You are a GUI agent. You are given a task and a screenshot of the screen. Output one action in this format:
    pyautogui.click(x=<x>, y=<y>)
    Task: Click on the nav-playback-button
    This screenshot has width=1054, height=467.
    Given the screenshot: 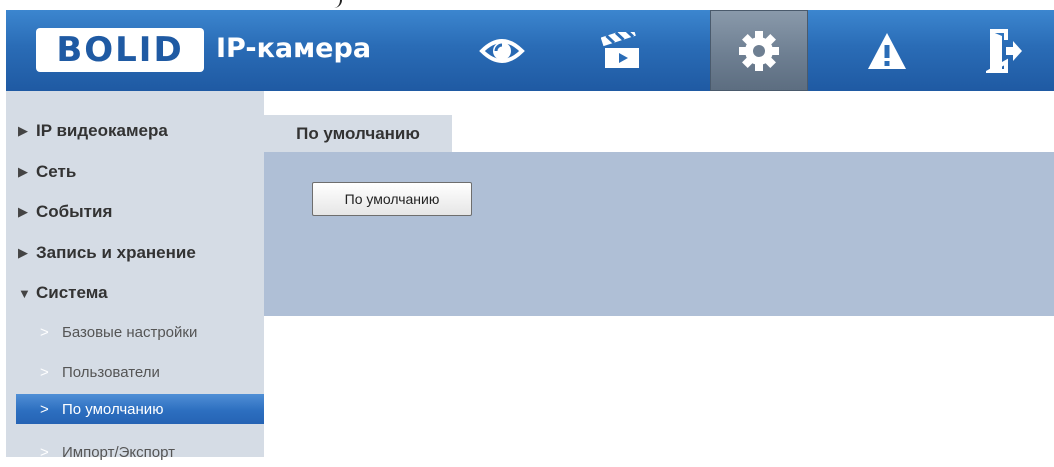 What is the action you would take?
    pyautogui.click(x=621, y=50)
    